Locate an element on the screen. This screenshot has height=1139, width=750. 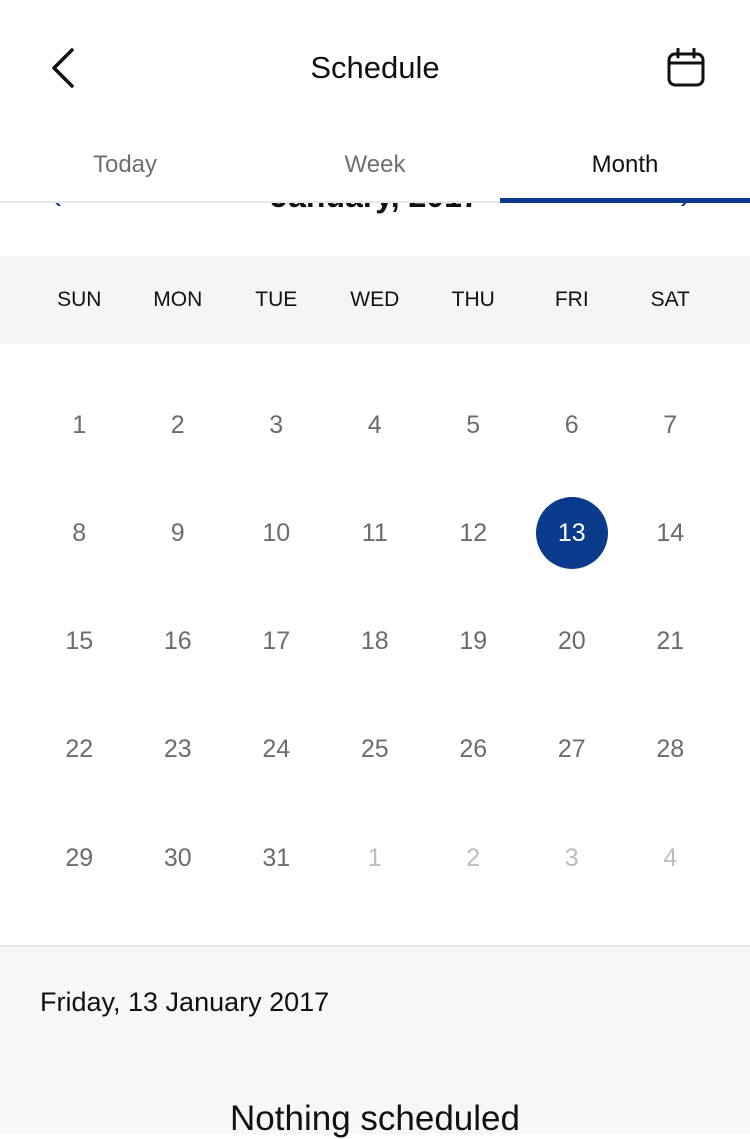
calendar-day-selected: 13 is located at coordinates (572, 533).